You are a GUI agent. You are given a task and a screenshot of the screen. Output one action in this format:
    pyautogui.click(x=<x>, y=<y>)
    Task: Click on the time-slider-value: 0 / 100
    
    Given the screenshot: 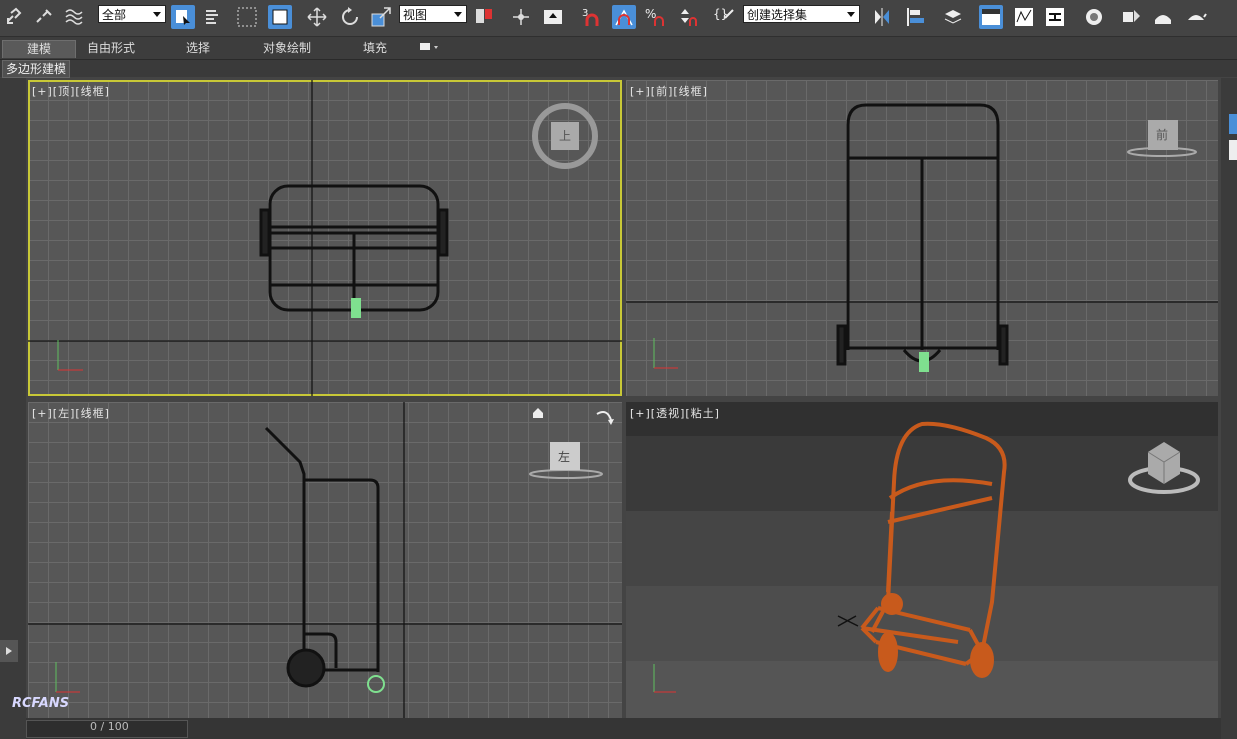 What is the action you would take?
    pyautogui.click(x=109, y=726)
    